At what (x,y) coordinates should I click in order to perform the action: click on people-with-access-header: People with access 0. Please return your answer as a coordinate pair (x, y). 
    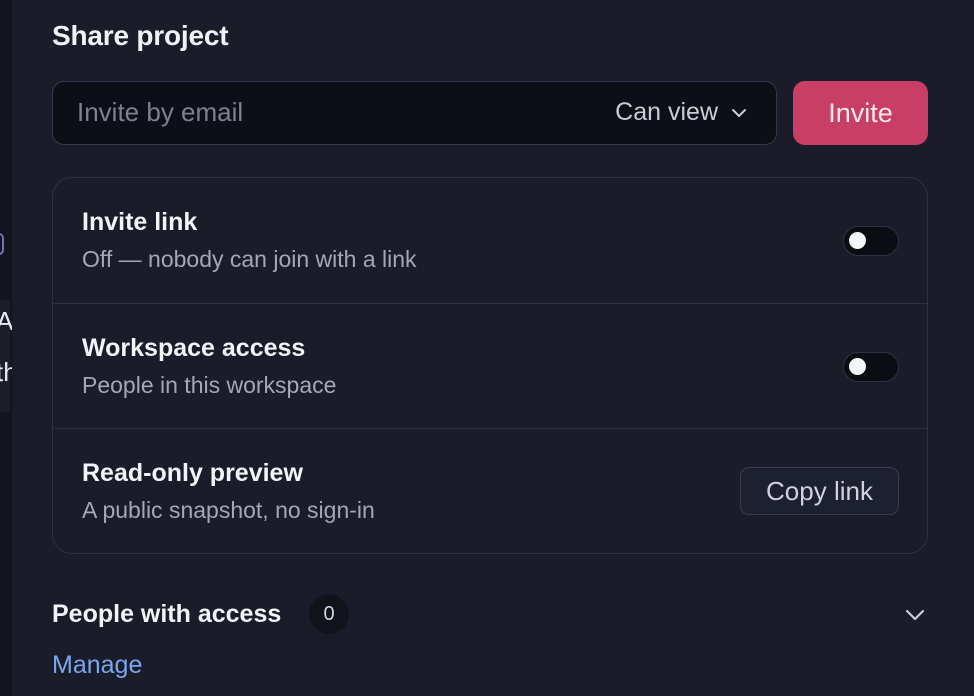
    Looking at the image, I should click on (490, 615).